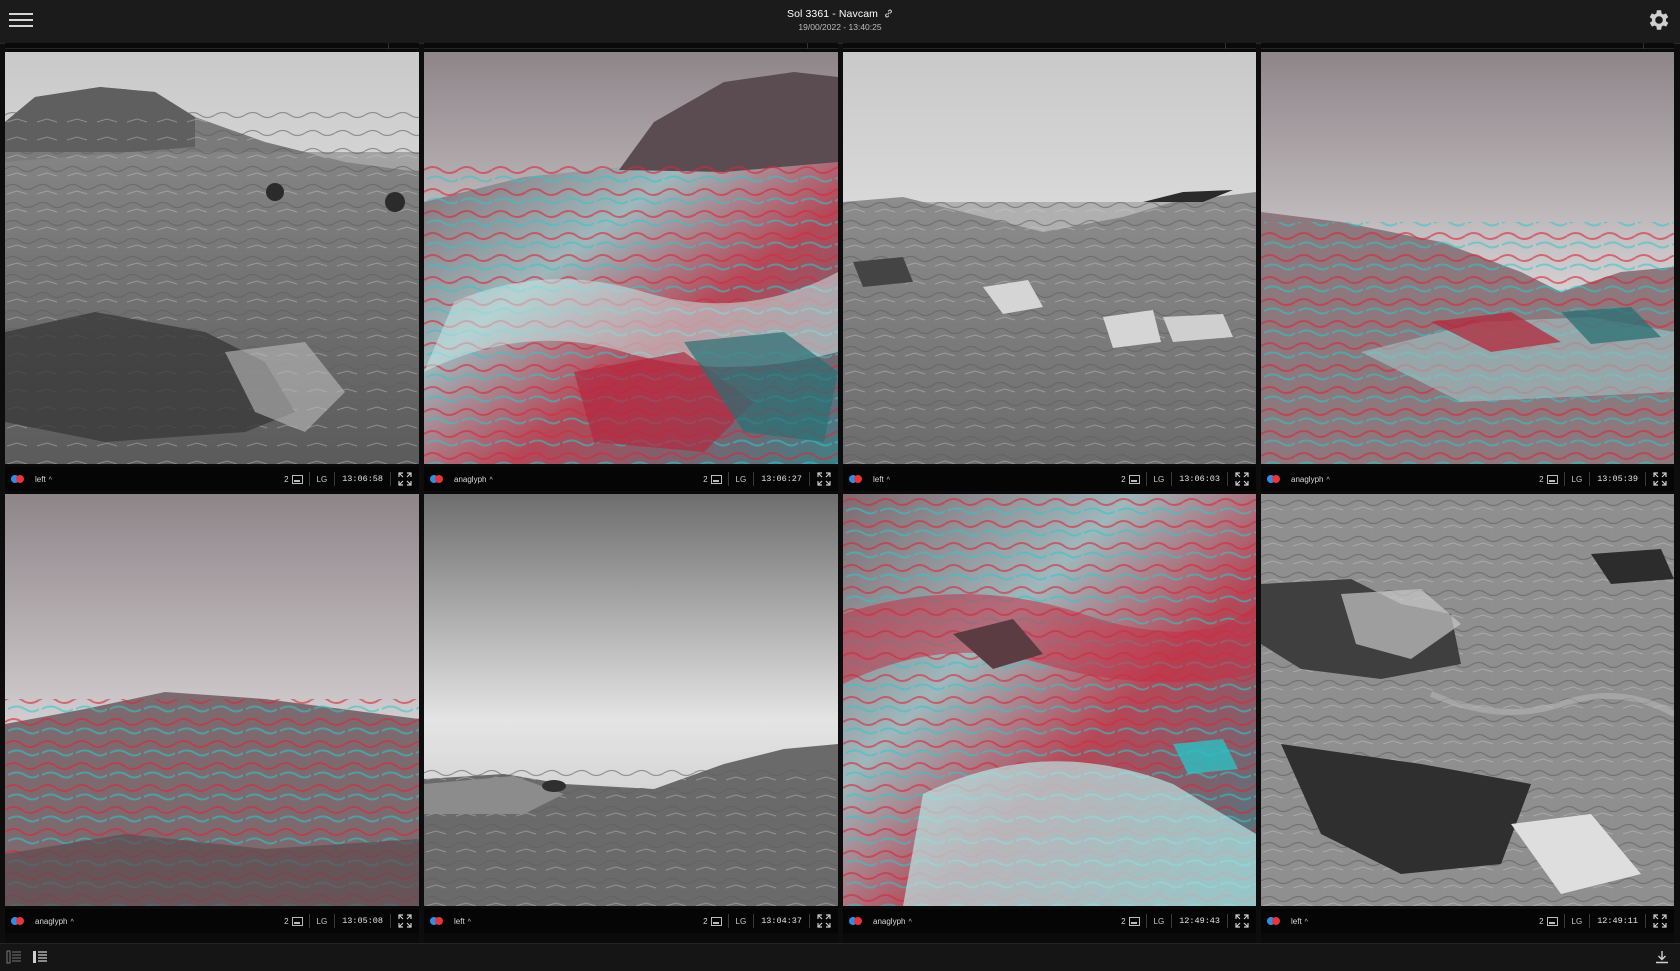 The height and width of the screenshot is (971, 1680). Describe the element at coordinates (14, 957) in the screenshot. I see `collapse-list-icon` at that location.